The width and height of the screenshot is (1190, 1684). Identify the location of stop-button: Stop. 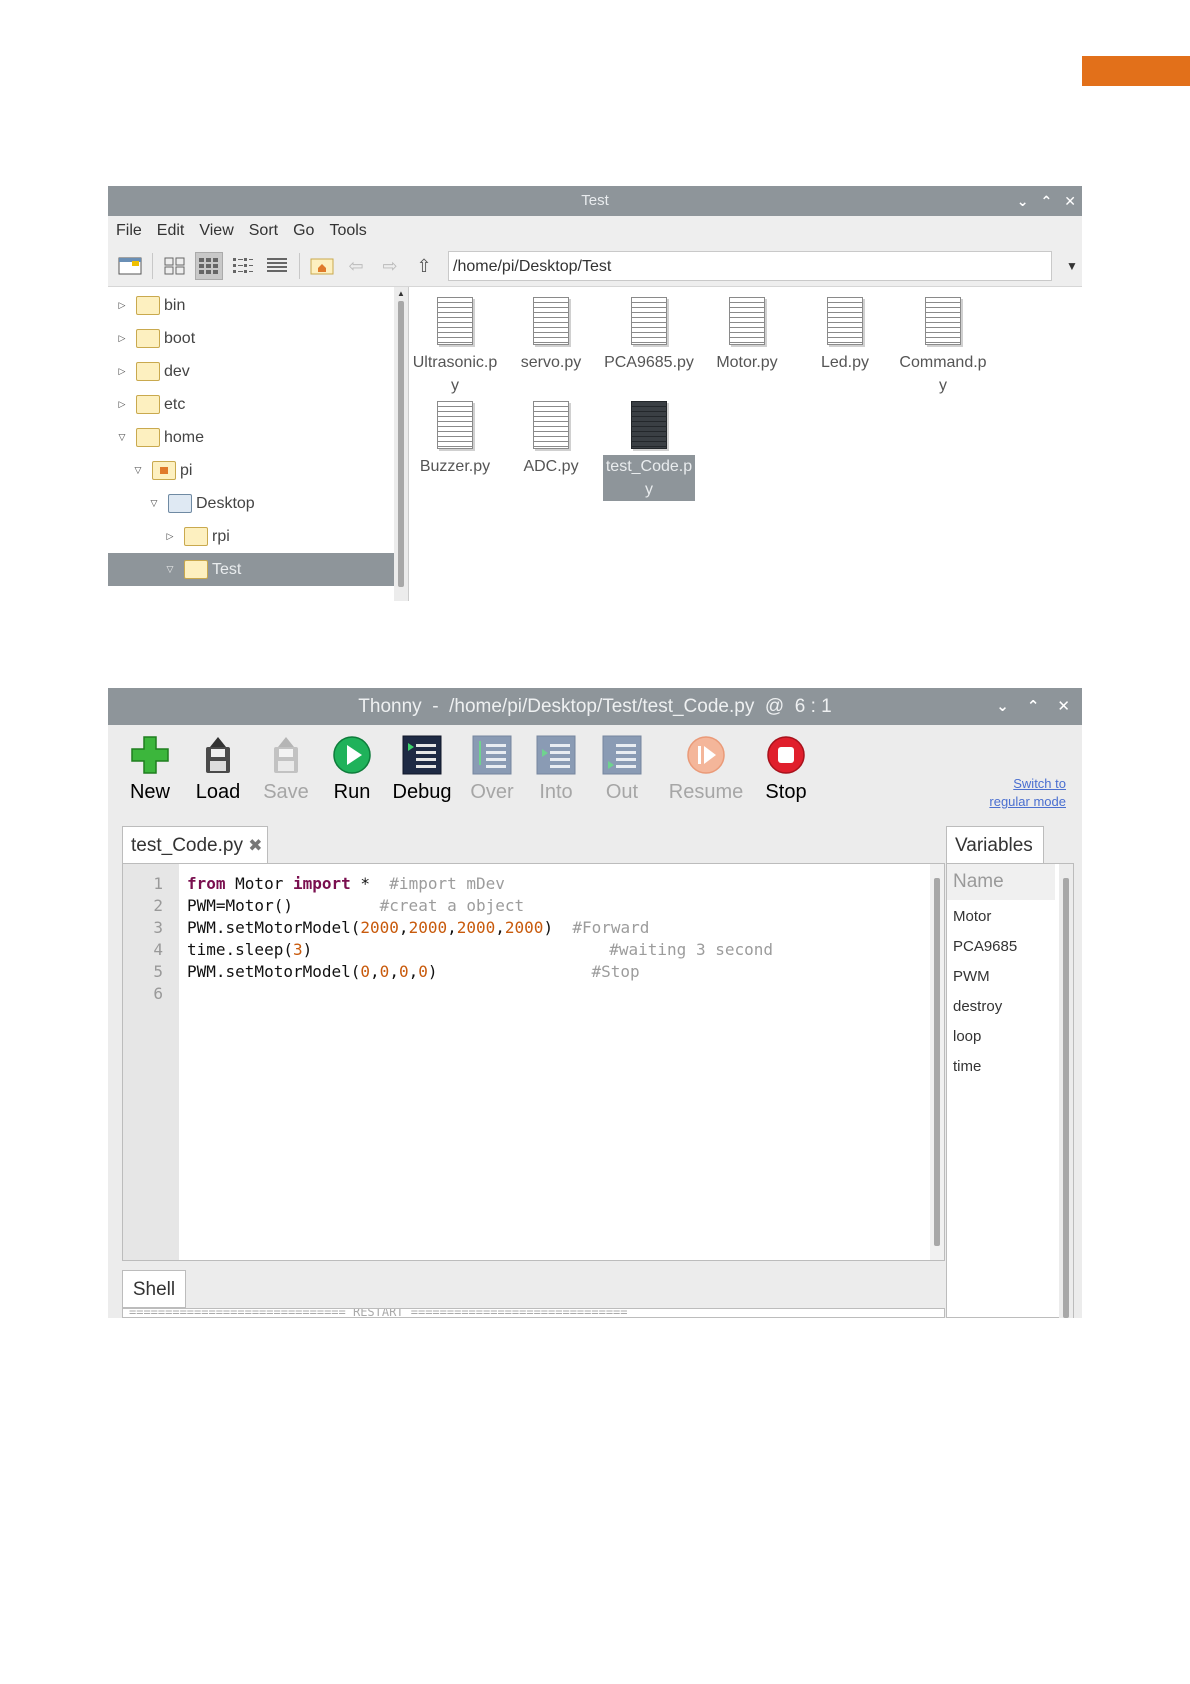
(786, 764).